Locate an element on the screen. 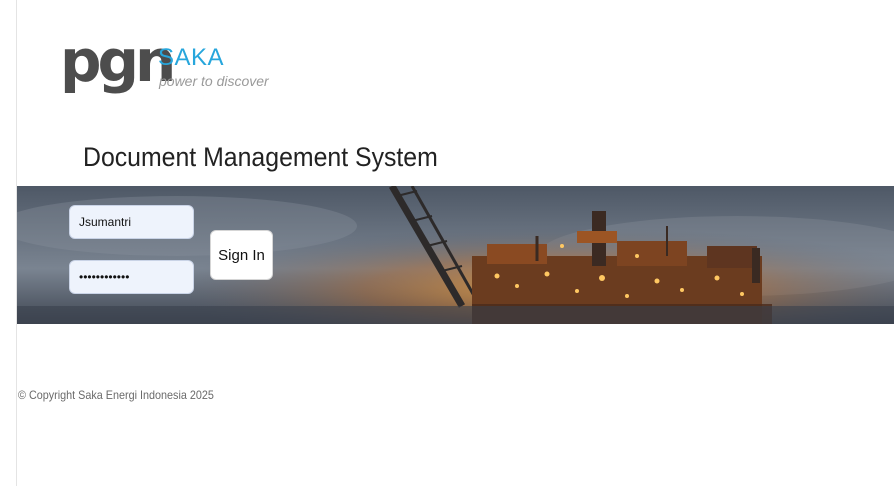  password-field is located at coordinates (131, 277).